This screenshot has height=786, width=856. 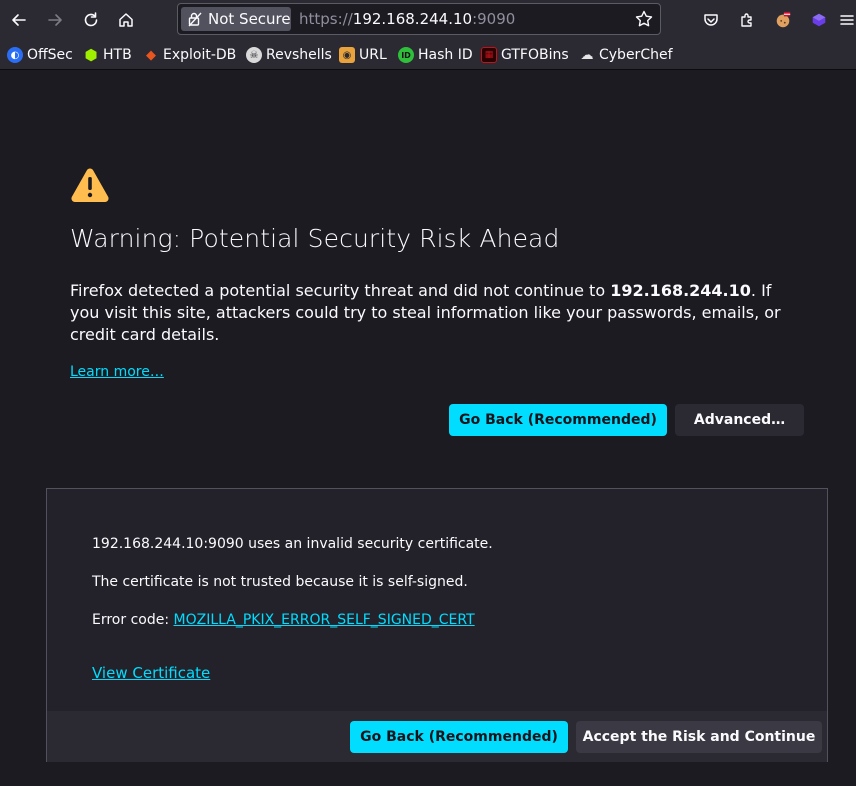 I want to click on url-icon: ◉, so click(x=347, y=55).